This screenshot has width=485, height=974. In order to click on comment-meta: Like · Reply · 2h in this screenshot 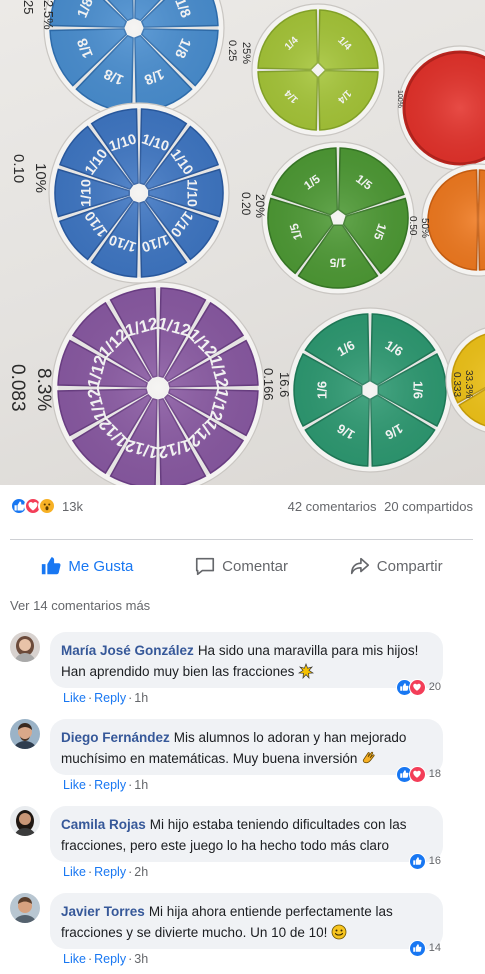, I will do `click(106, 872)`.